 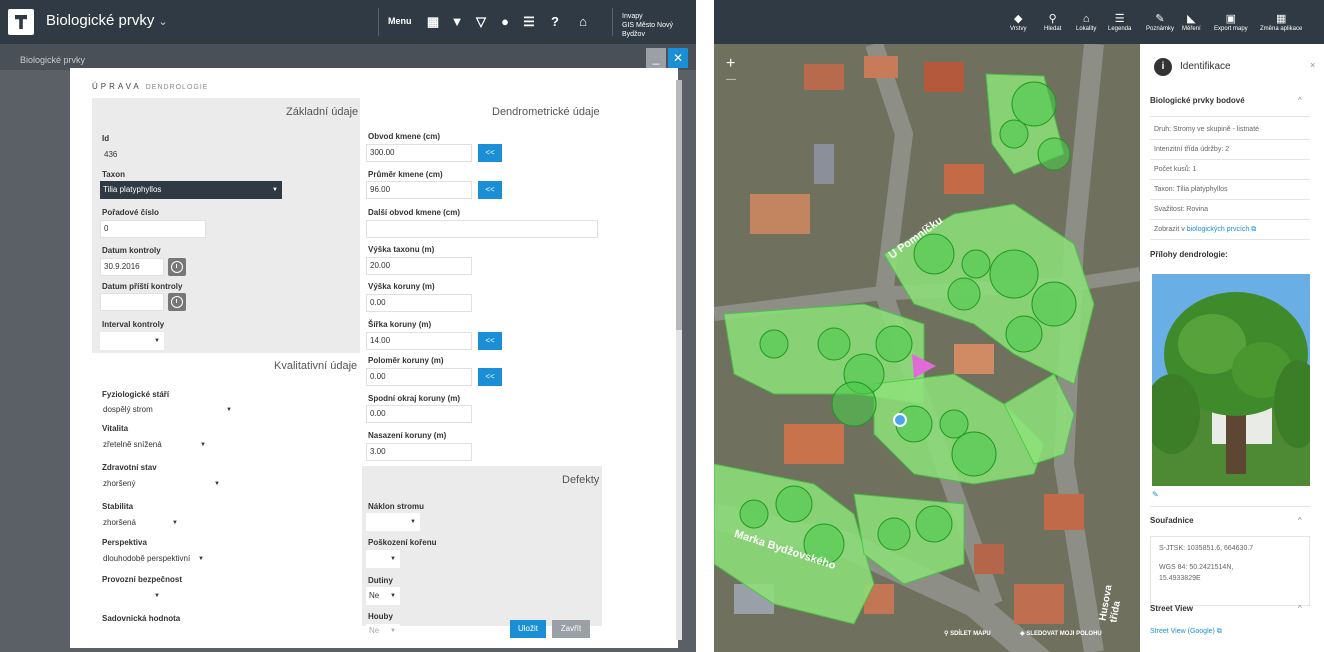 I want to click on home-icon: ⌂, so click(x=583, y=22).